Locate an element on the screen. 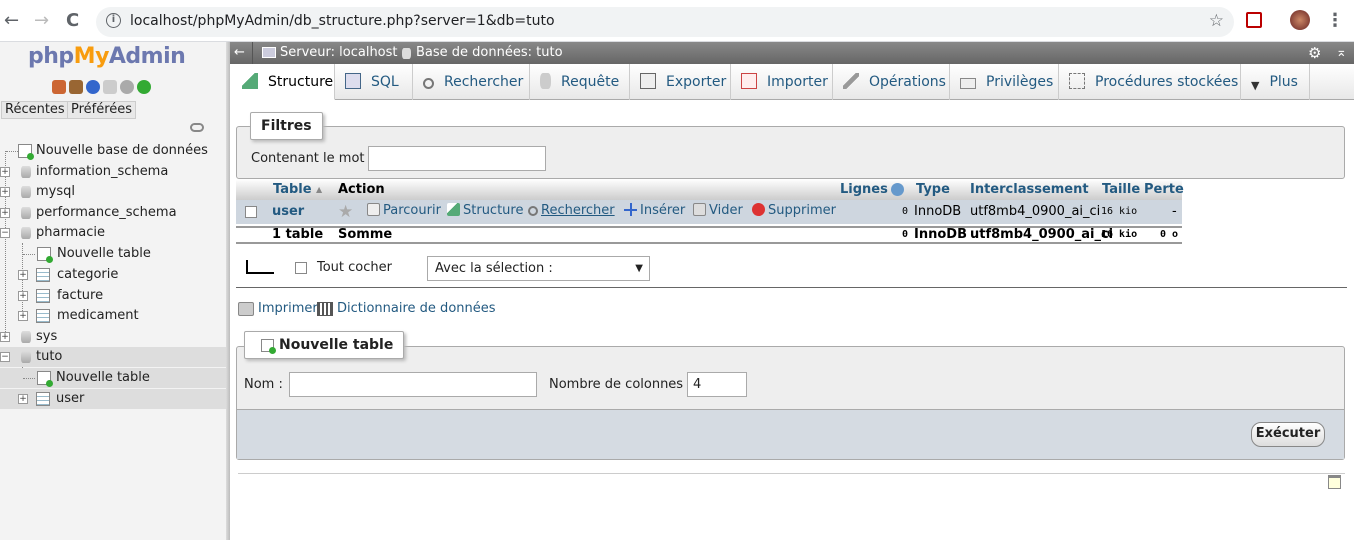 The width and height of the screenshot is (1354, 540). check-all-checkbox is located at coordinates (301, 268).